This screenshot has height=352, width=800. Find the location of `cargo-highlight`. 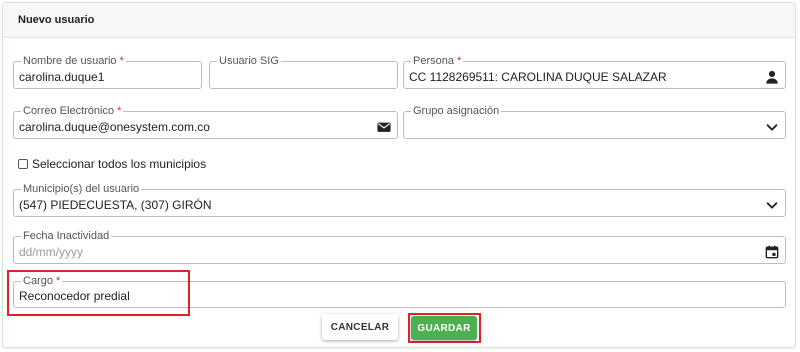

cargo-highlight is located at coordinates (98, 293).